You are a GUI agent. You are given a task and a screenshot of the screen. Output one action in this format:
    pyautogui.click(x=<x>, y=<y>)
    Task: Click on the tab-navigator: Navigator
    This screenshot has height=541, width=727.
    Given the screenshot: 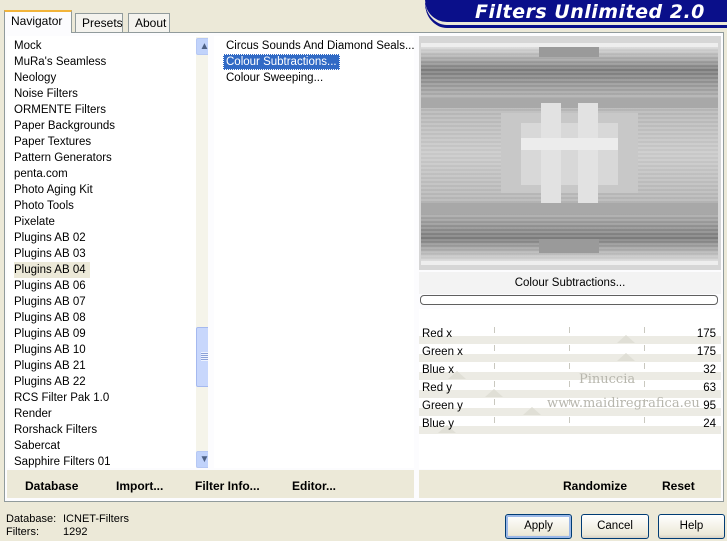 What is the action you would take?
    pyautogui.click(x=38, y=21)
    